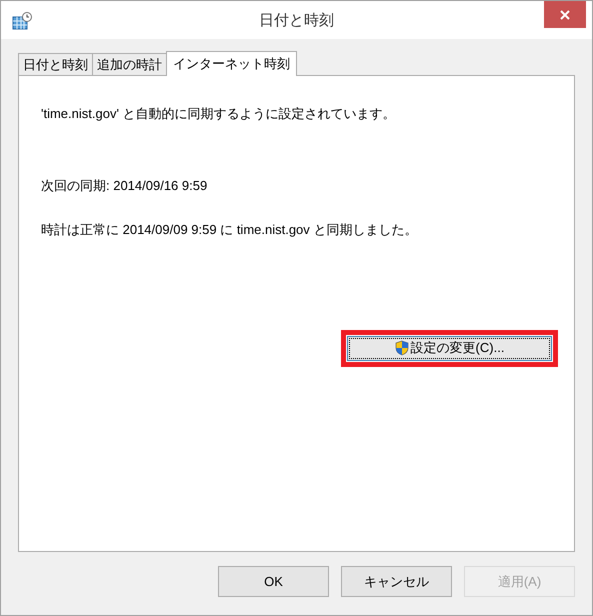 The width and height of the screenshot is (593, 616). I want to click on close-icon, so click(565, 15).